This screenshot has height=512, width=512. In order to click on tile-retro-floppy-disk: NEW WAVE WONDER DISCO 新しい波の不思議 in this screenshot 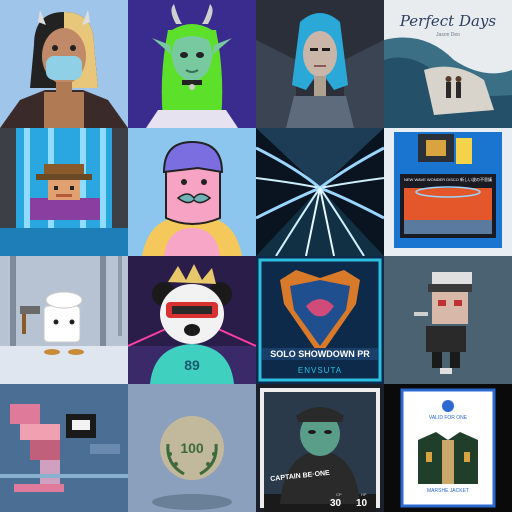, I will do `click(448, 192)`.